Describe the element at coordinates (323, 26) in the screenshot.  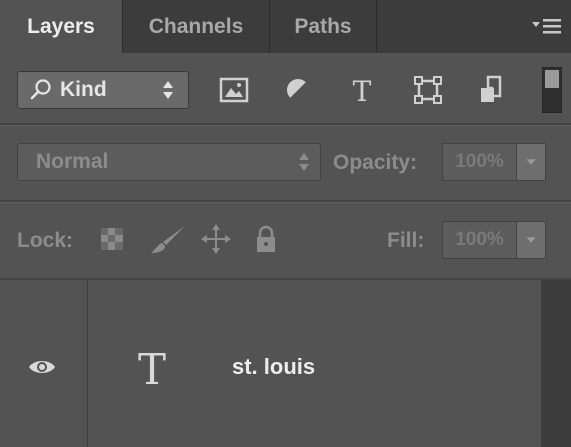
I see `tab-paths: Paths` at that location.